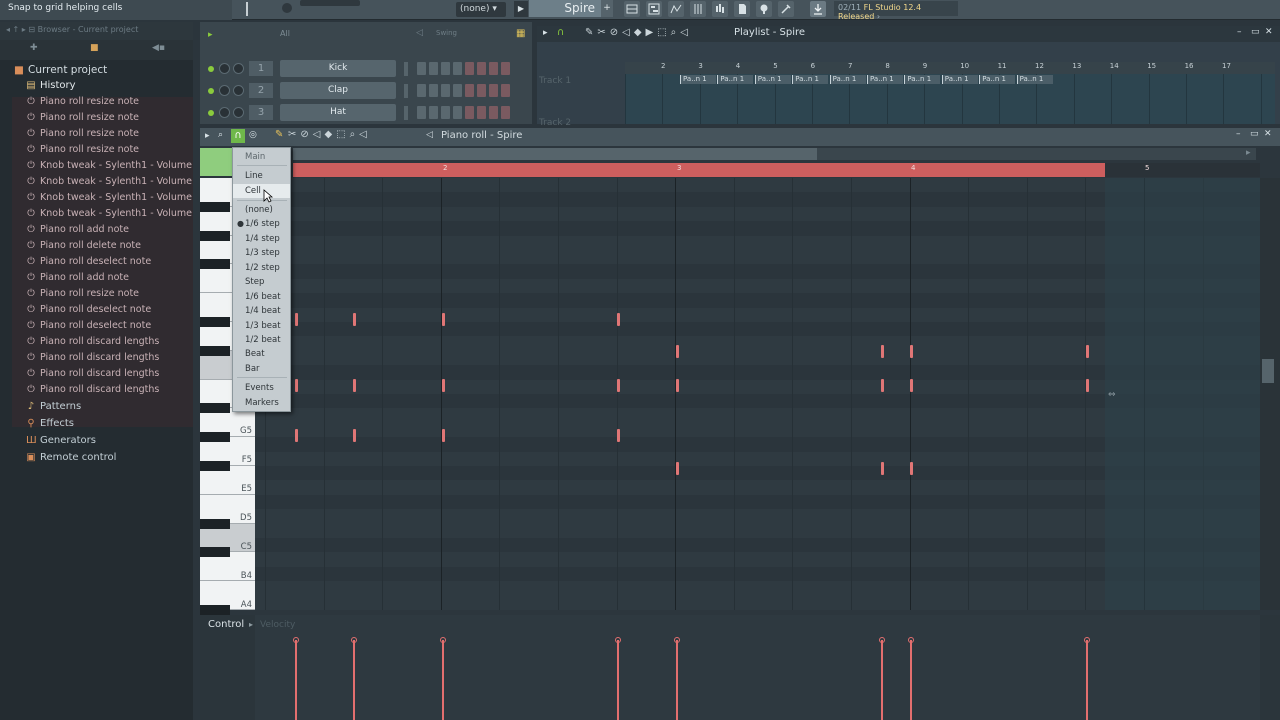  I want to click on pencil-icon: ✎, so click(279, 134).